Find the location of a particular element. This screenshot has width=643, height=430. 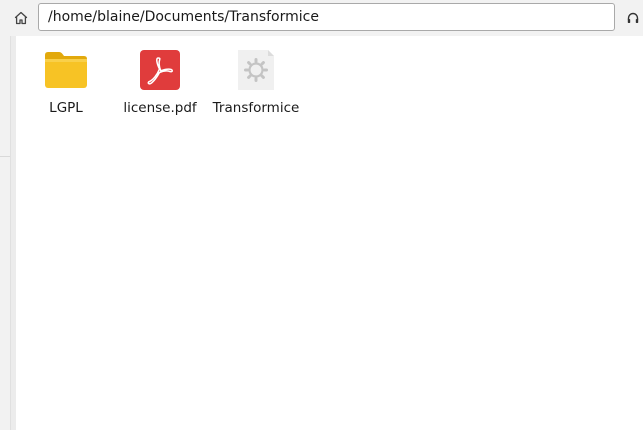

home-icon is located at coordinates (21, 18).